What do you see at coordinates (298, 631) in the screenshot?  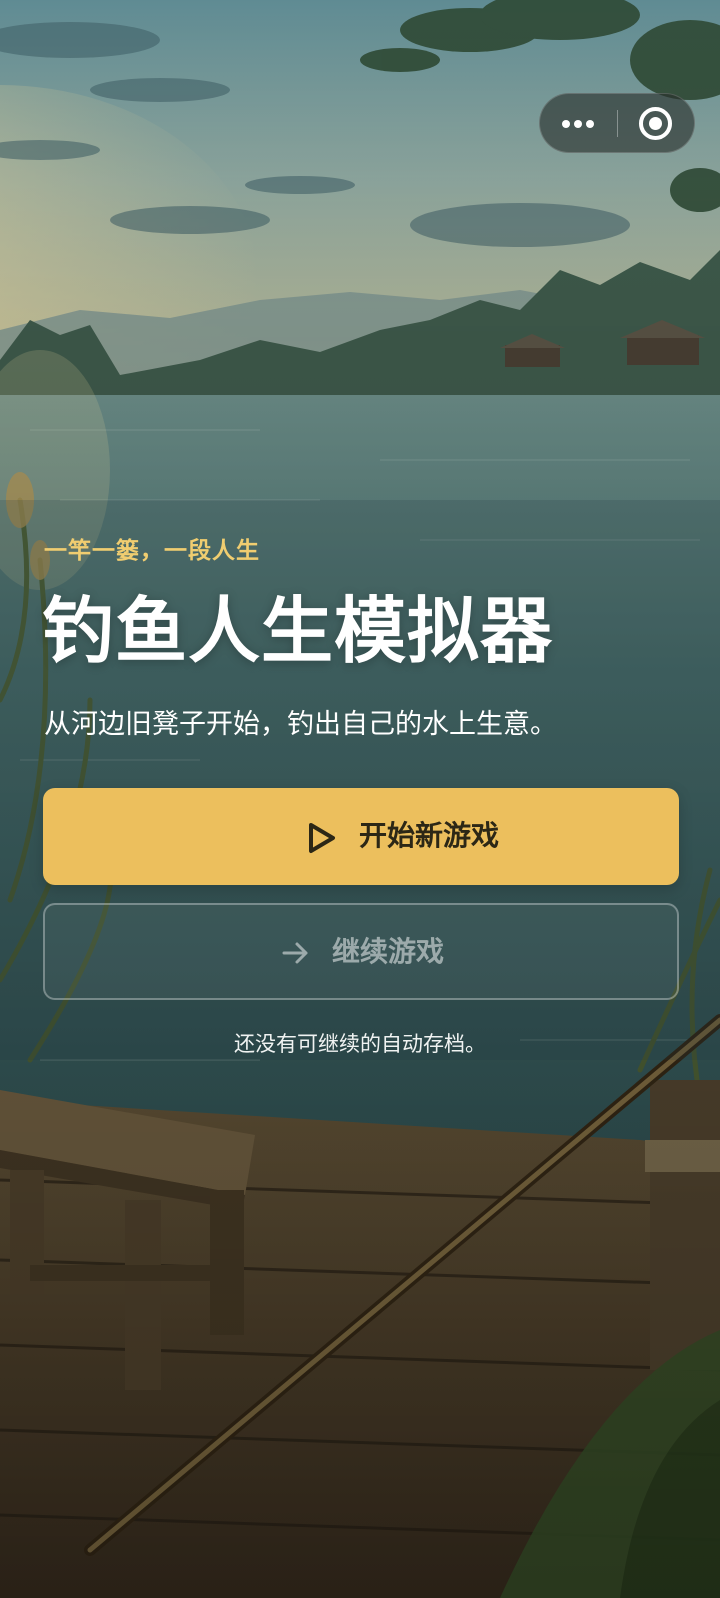 I see `page-title: 钓鱼人生模拟器` at bounding box center [298, 631].